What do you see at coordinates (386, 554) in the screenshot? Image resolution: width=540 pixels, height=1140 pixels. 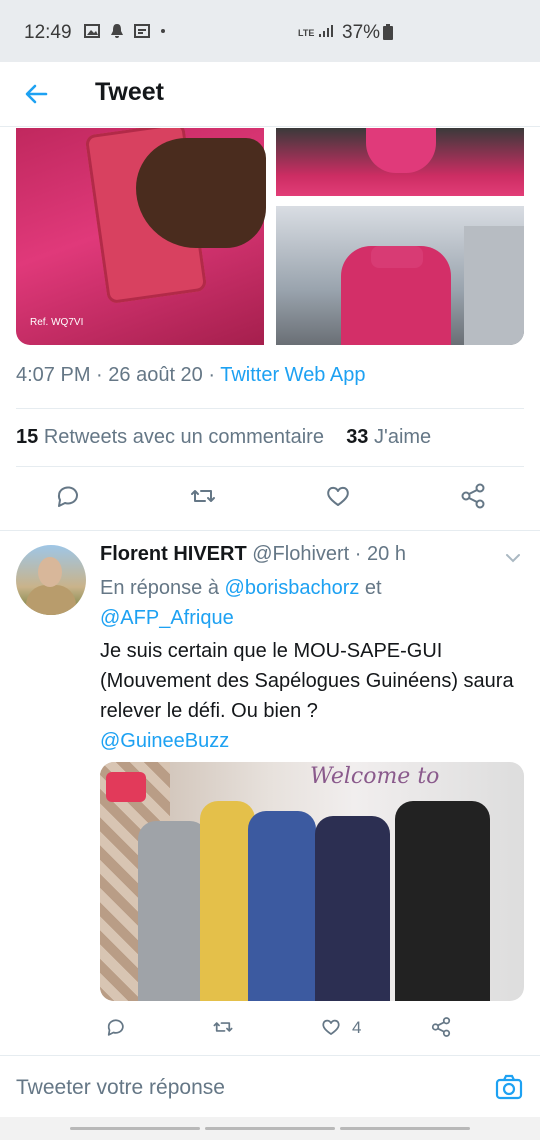 I see `reply-time: 20 h` at bounding box center [386, 554].